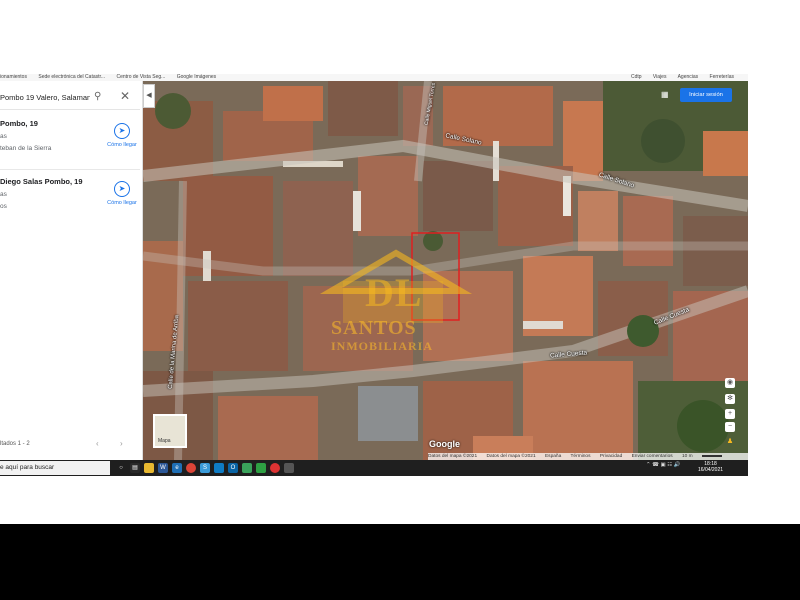 The width and height of the screenshot is (800, 600). What do you see at coordinates (712, 455) in the screenshot?
I see `scale-bar` at bounding box center [712, 455].